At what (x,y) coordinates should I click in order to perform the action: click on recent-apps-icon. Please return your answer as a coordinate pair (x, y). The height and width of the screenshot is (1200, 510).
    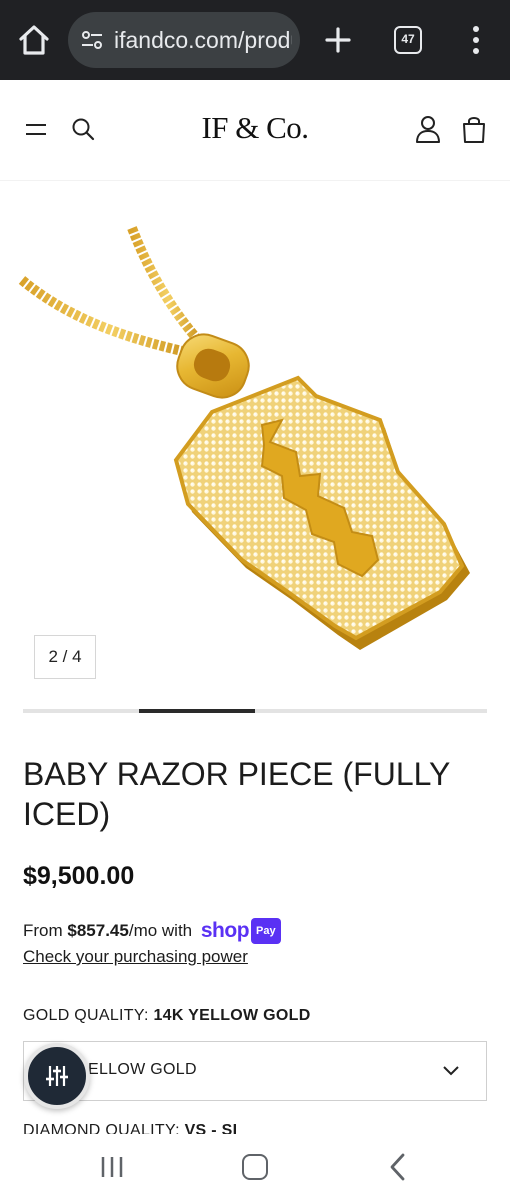
    Looking at the image, I should click on (112, 1167).